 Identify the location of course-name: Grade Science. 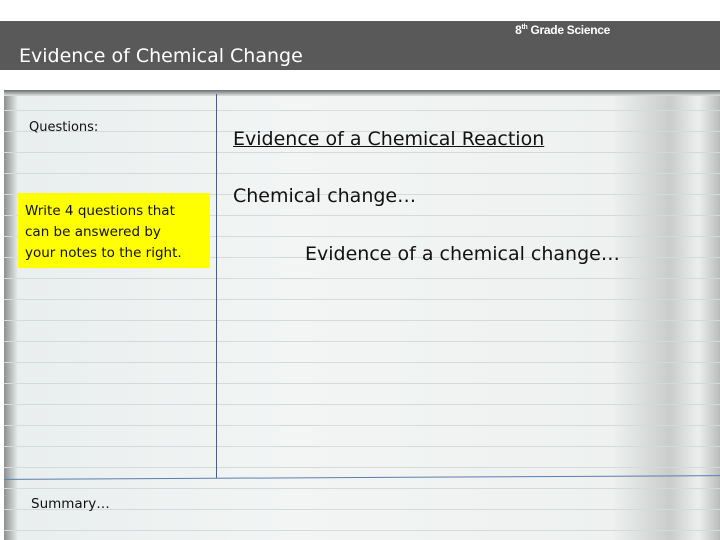
(569, 30).